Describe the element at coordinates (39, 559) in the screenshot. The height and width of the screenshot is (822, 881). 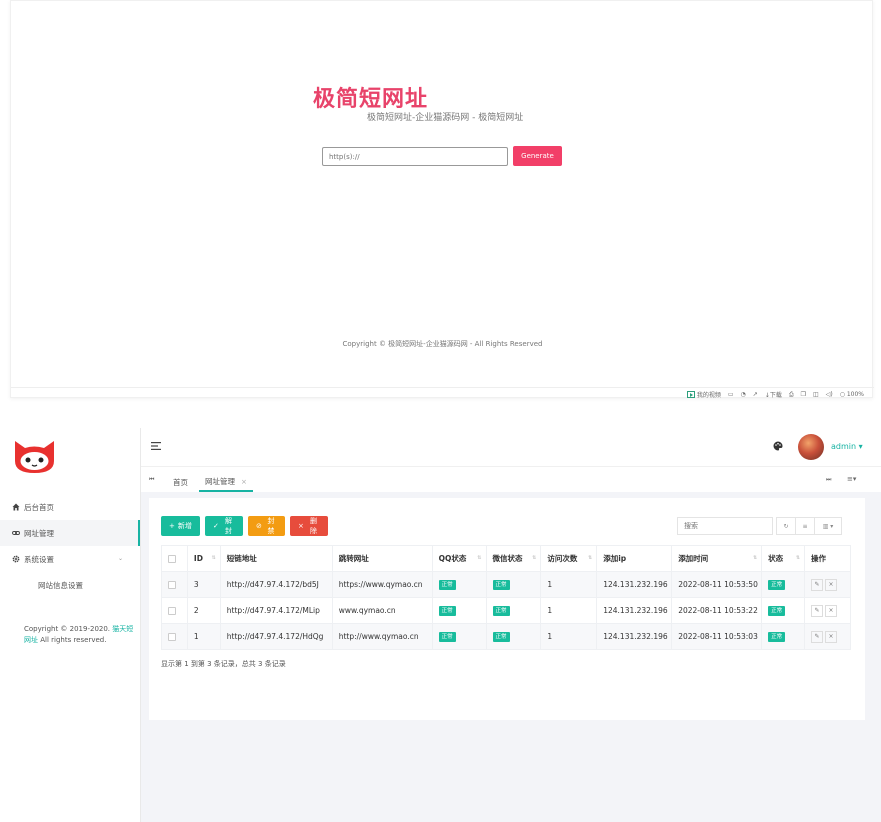
I see `sidebar-item-label: 系统设置` at that location.